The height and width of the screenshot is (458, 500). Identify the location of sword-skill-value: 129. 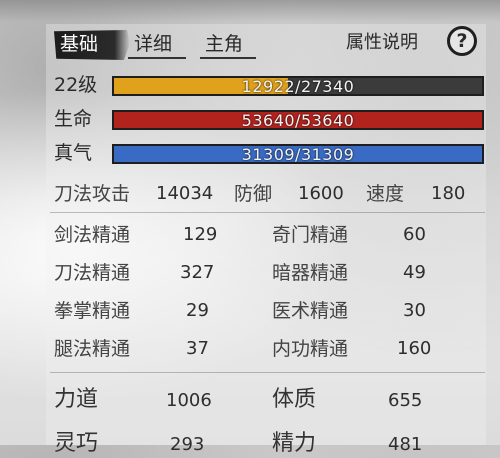
(200, 234).